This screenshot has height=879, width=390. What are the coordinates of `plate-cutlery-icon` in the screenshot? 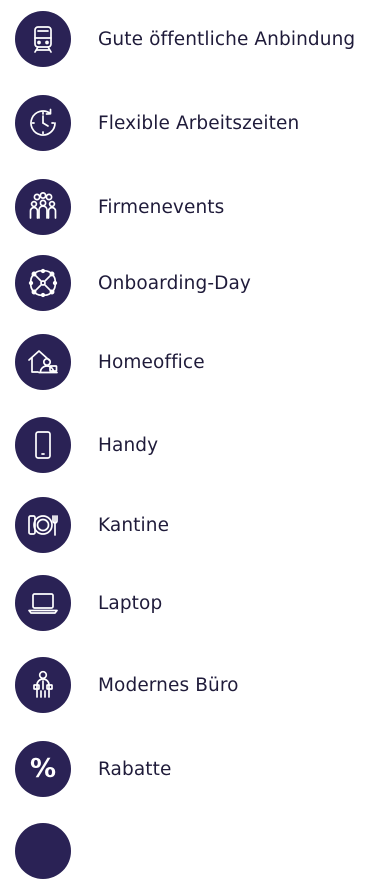 It's located at (43, 525).